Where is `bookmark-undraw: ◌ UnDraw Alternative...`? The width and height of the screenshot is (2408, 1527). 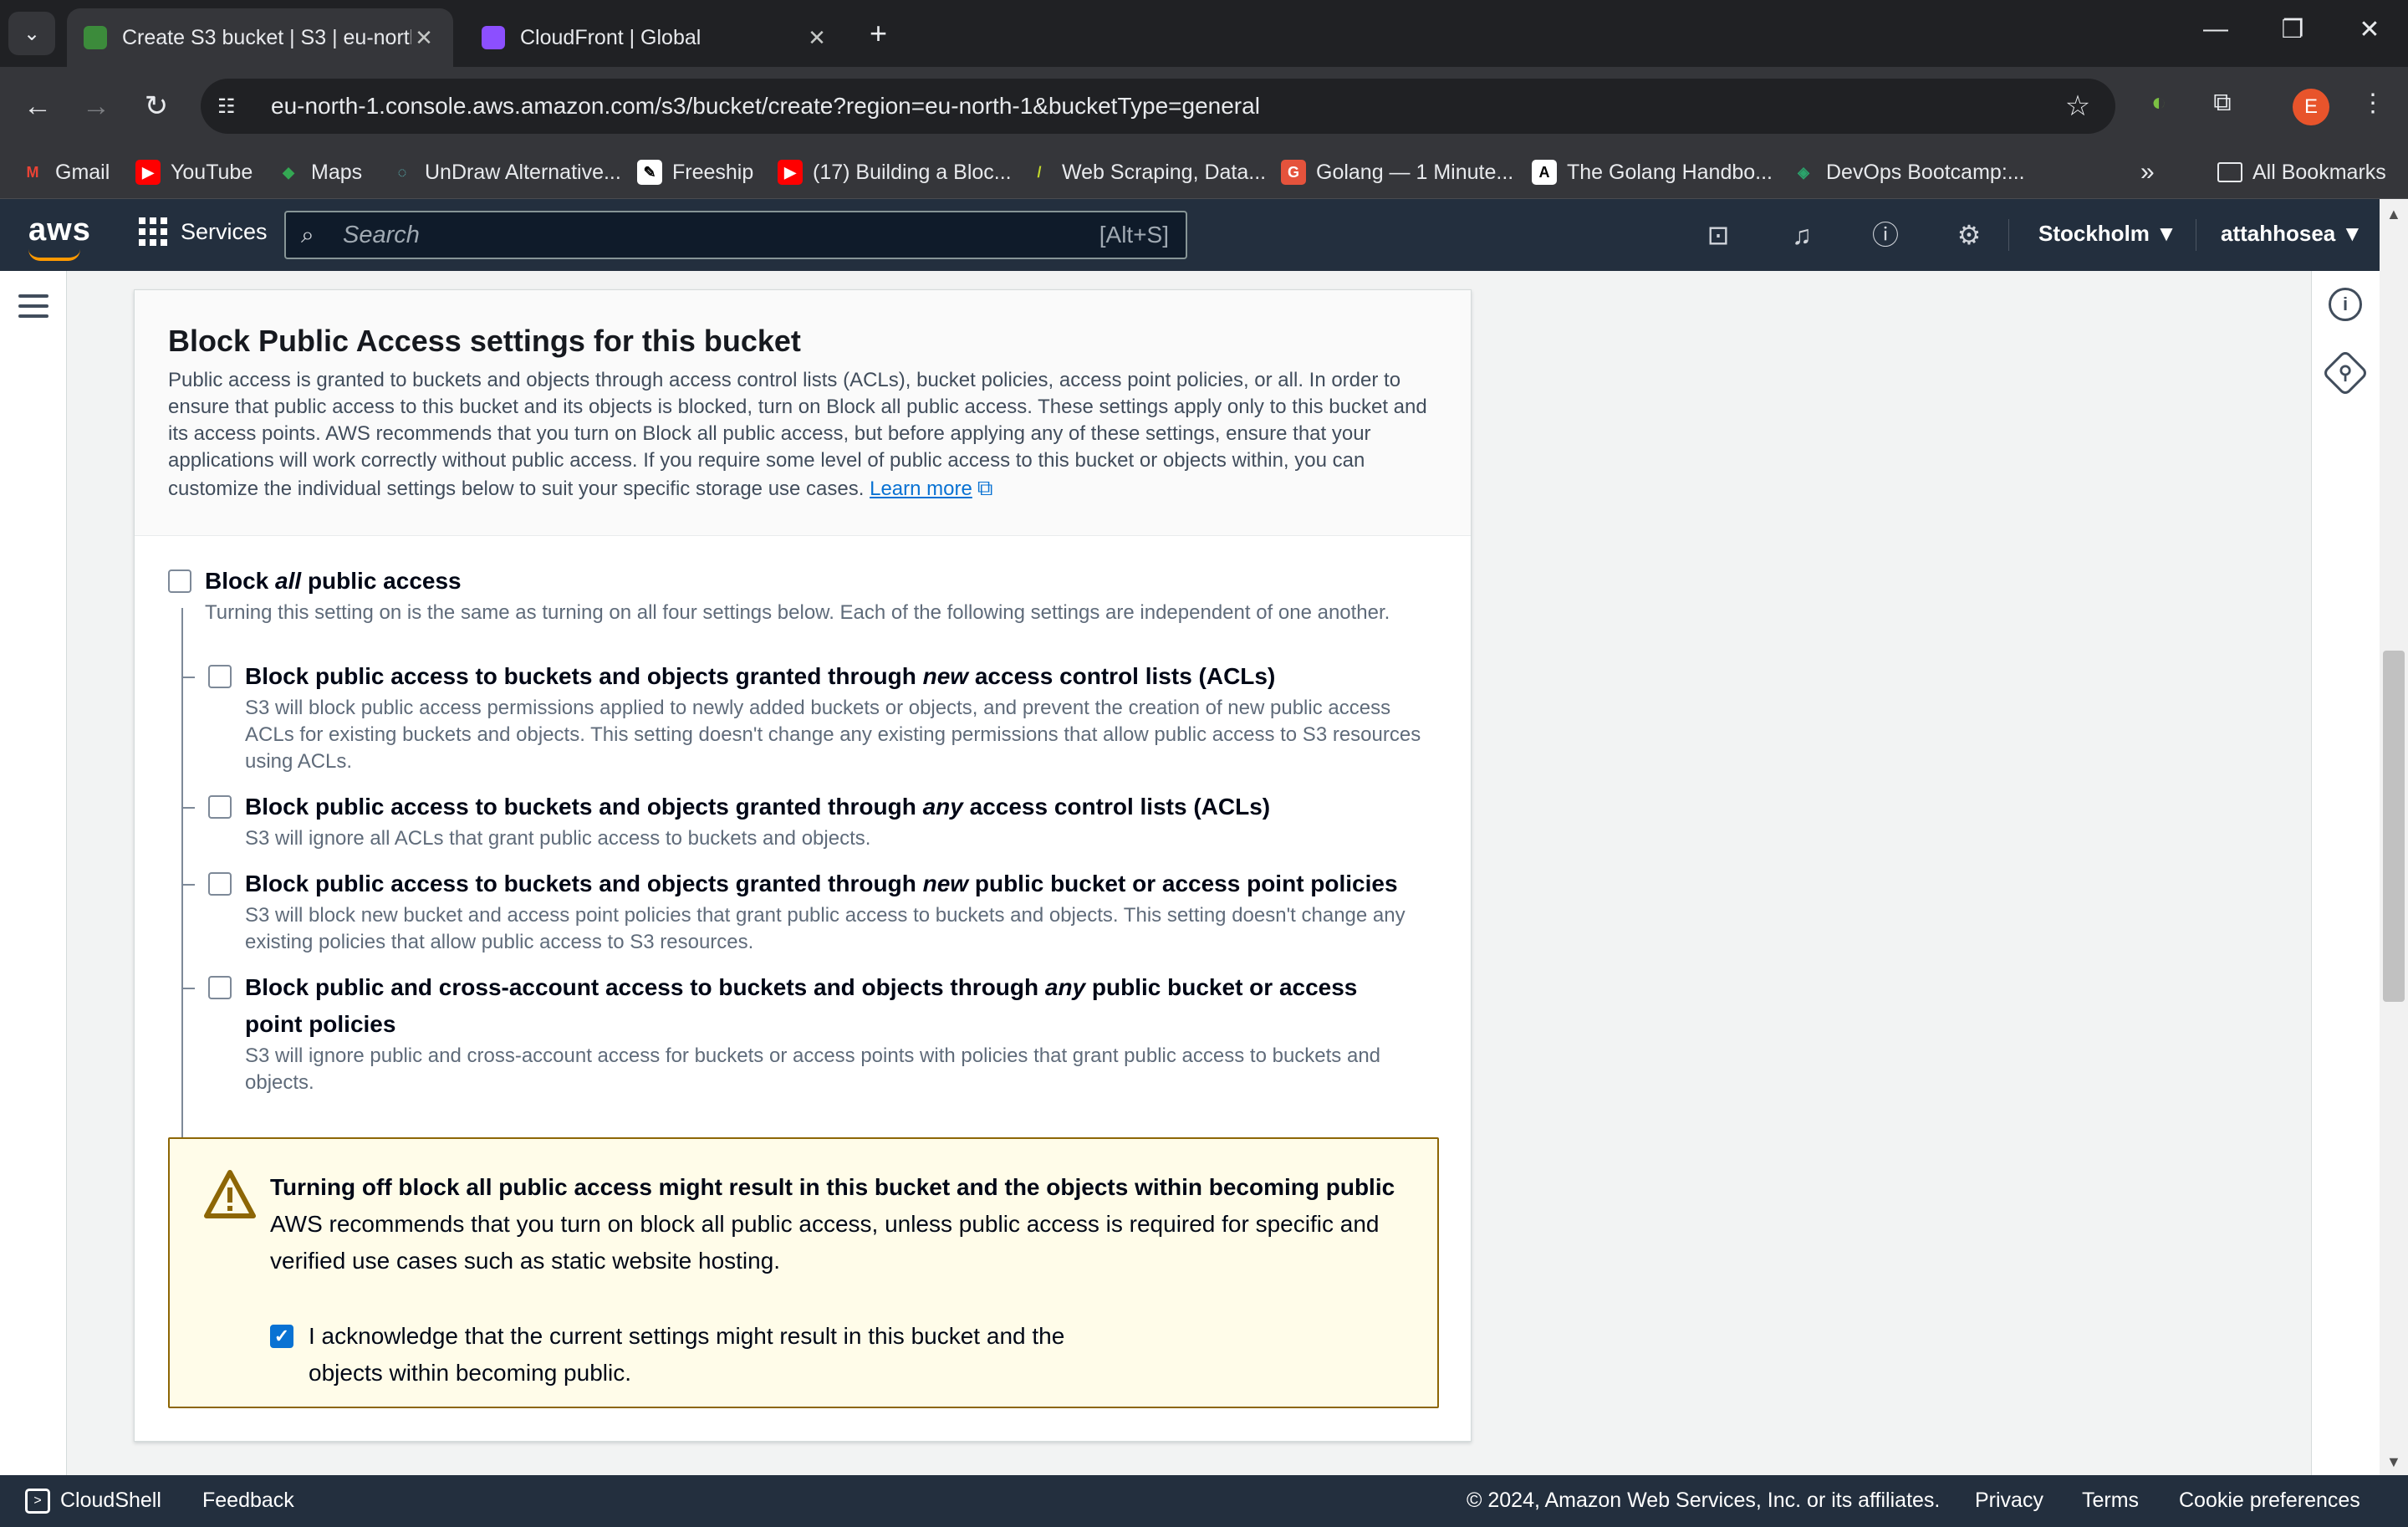 bookmark-undraw: ◌ UnDraw Alternative... is located at coordinates (505, 172).